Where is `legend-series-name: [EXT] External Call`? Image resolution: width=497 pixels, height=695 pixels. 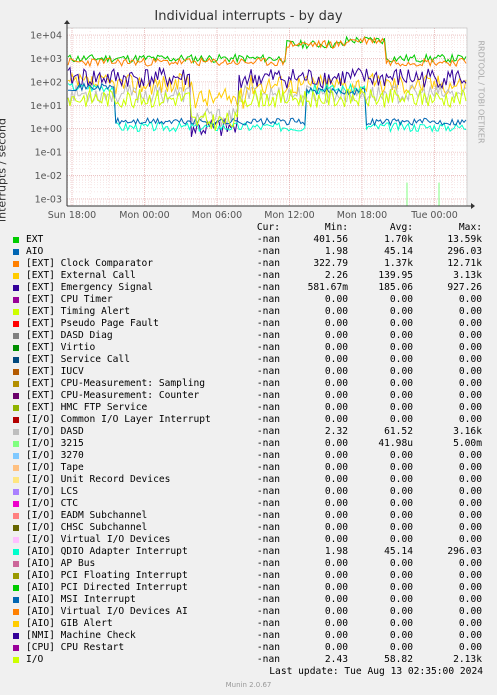 legend-series-name: [EXT] External Call is located at coordinates (81, 275).